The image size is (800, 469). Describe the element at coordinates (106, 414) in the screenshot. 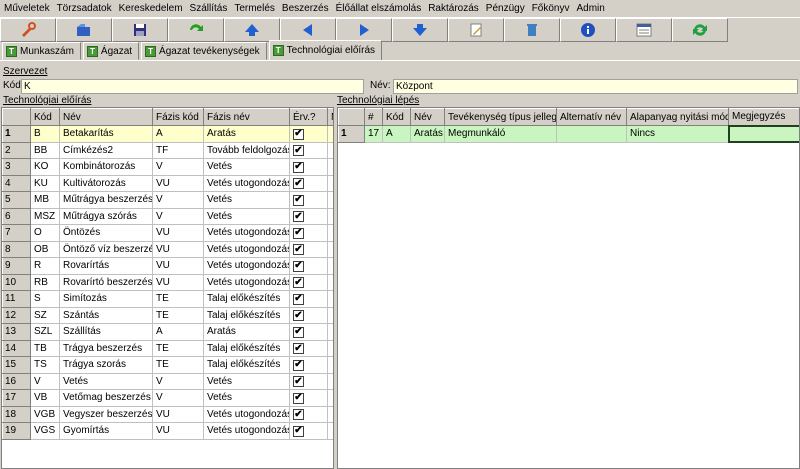

I see `nev-cell: Vegyszer beszerzés` at that location.